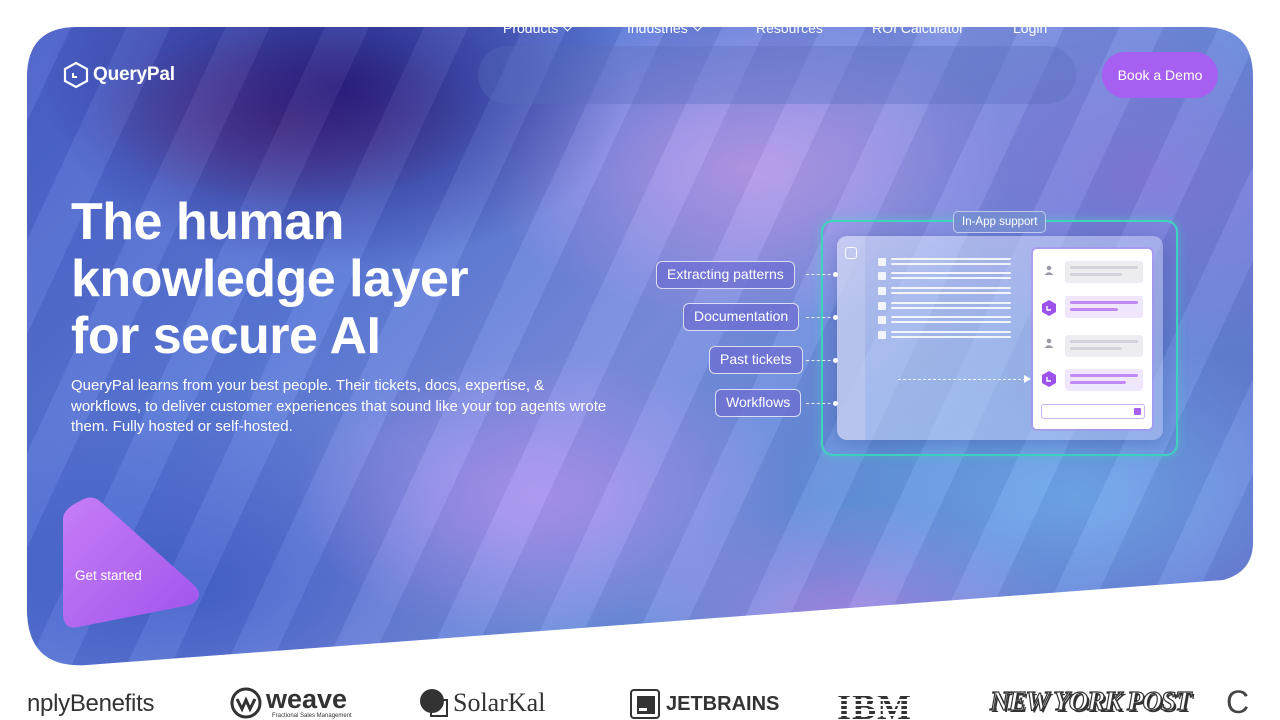  Describe the element at coordinates (1137, 411) in the screenshot. I see `send-icon` at that location.